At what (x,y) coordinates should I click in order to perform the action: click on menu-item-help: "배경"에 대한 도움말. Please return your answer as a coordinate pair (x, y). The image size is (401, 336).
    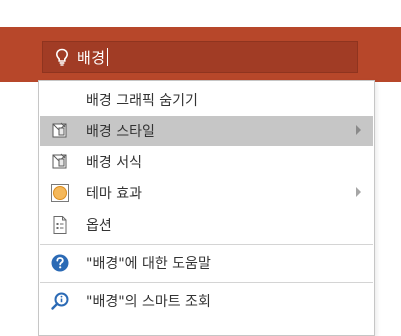
    Looking at the image, I should click on (206, 263).